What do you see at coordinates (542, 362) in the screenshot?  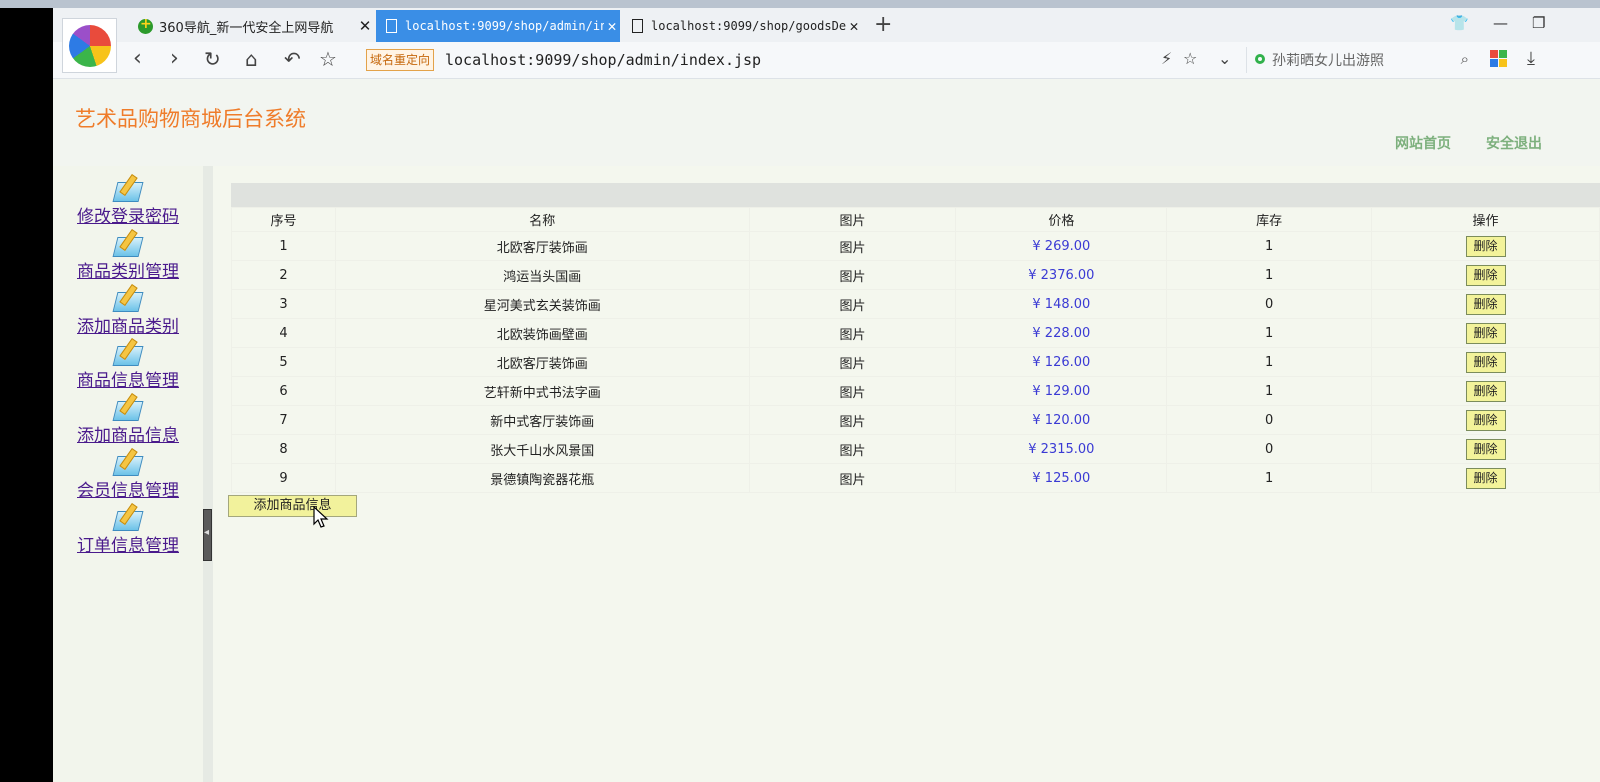 I see `goods-name: 北欧客厅装饰画` at bounding box center [542, 362].